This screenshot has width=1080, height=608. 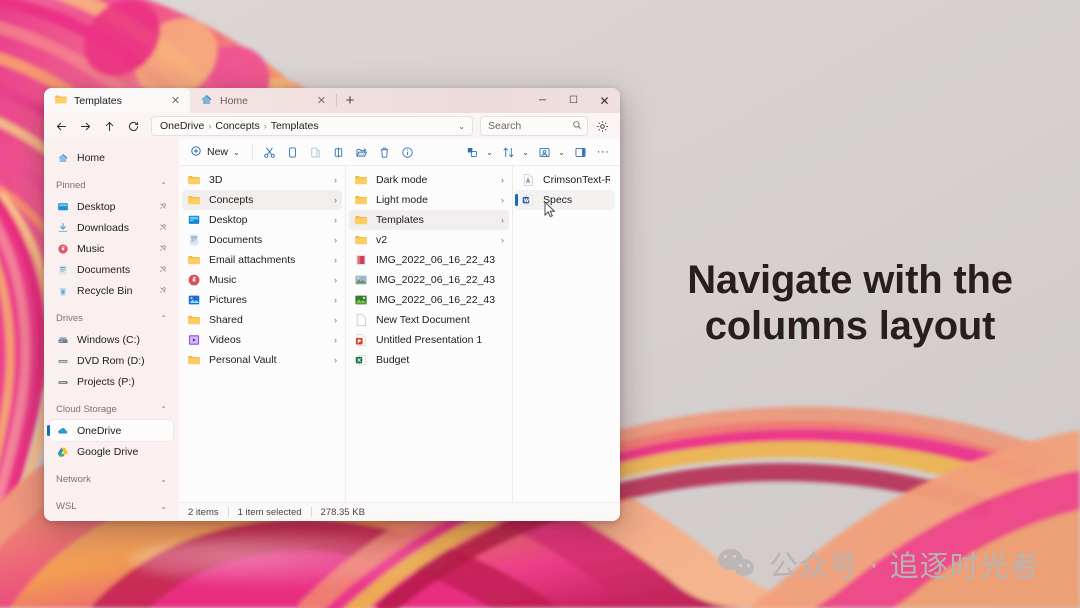 What do you see at coordinates (110, 430) in the screenshot?
I see `sidebar-item-onedrive: OneDrive` at bounding box center [110, 430].